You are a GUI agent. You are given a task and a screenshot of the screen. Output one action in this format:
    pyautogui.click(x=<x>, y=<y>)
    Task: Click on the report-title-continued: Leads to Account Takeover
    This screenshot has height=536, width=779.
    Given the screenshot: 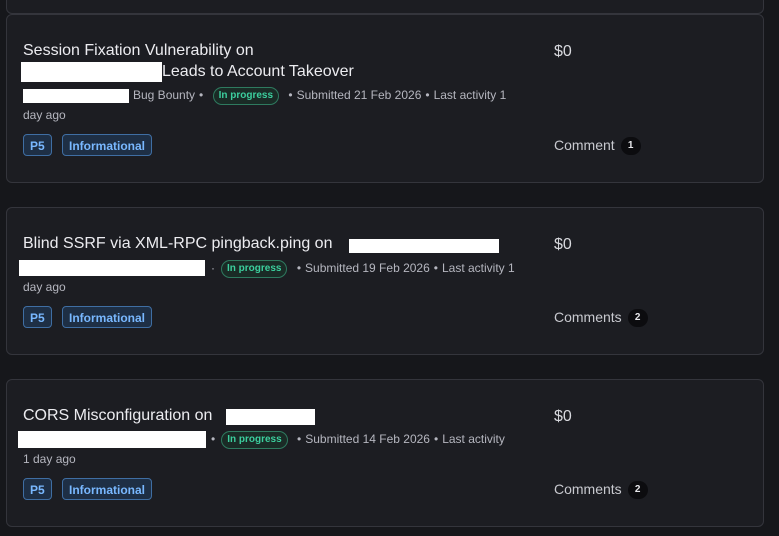 What is the action you would take?
    pyautogui.click(x=258, y=71)
    